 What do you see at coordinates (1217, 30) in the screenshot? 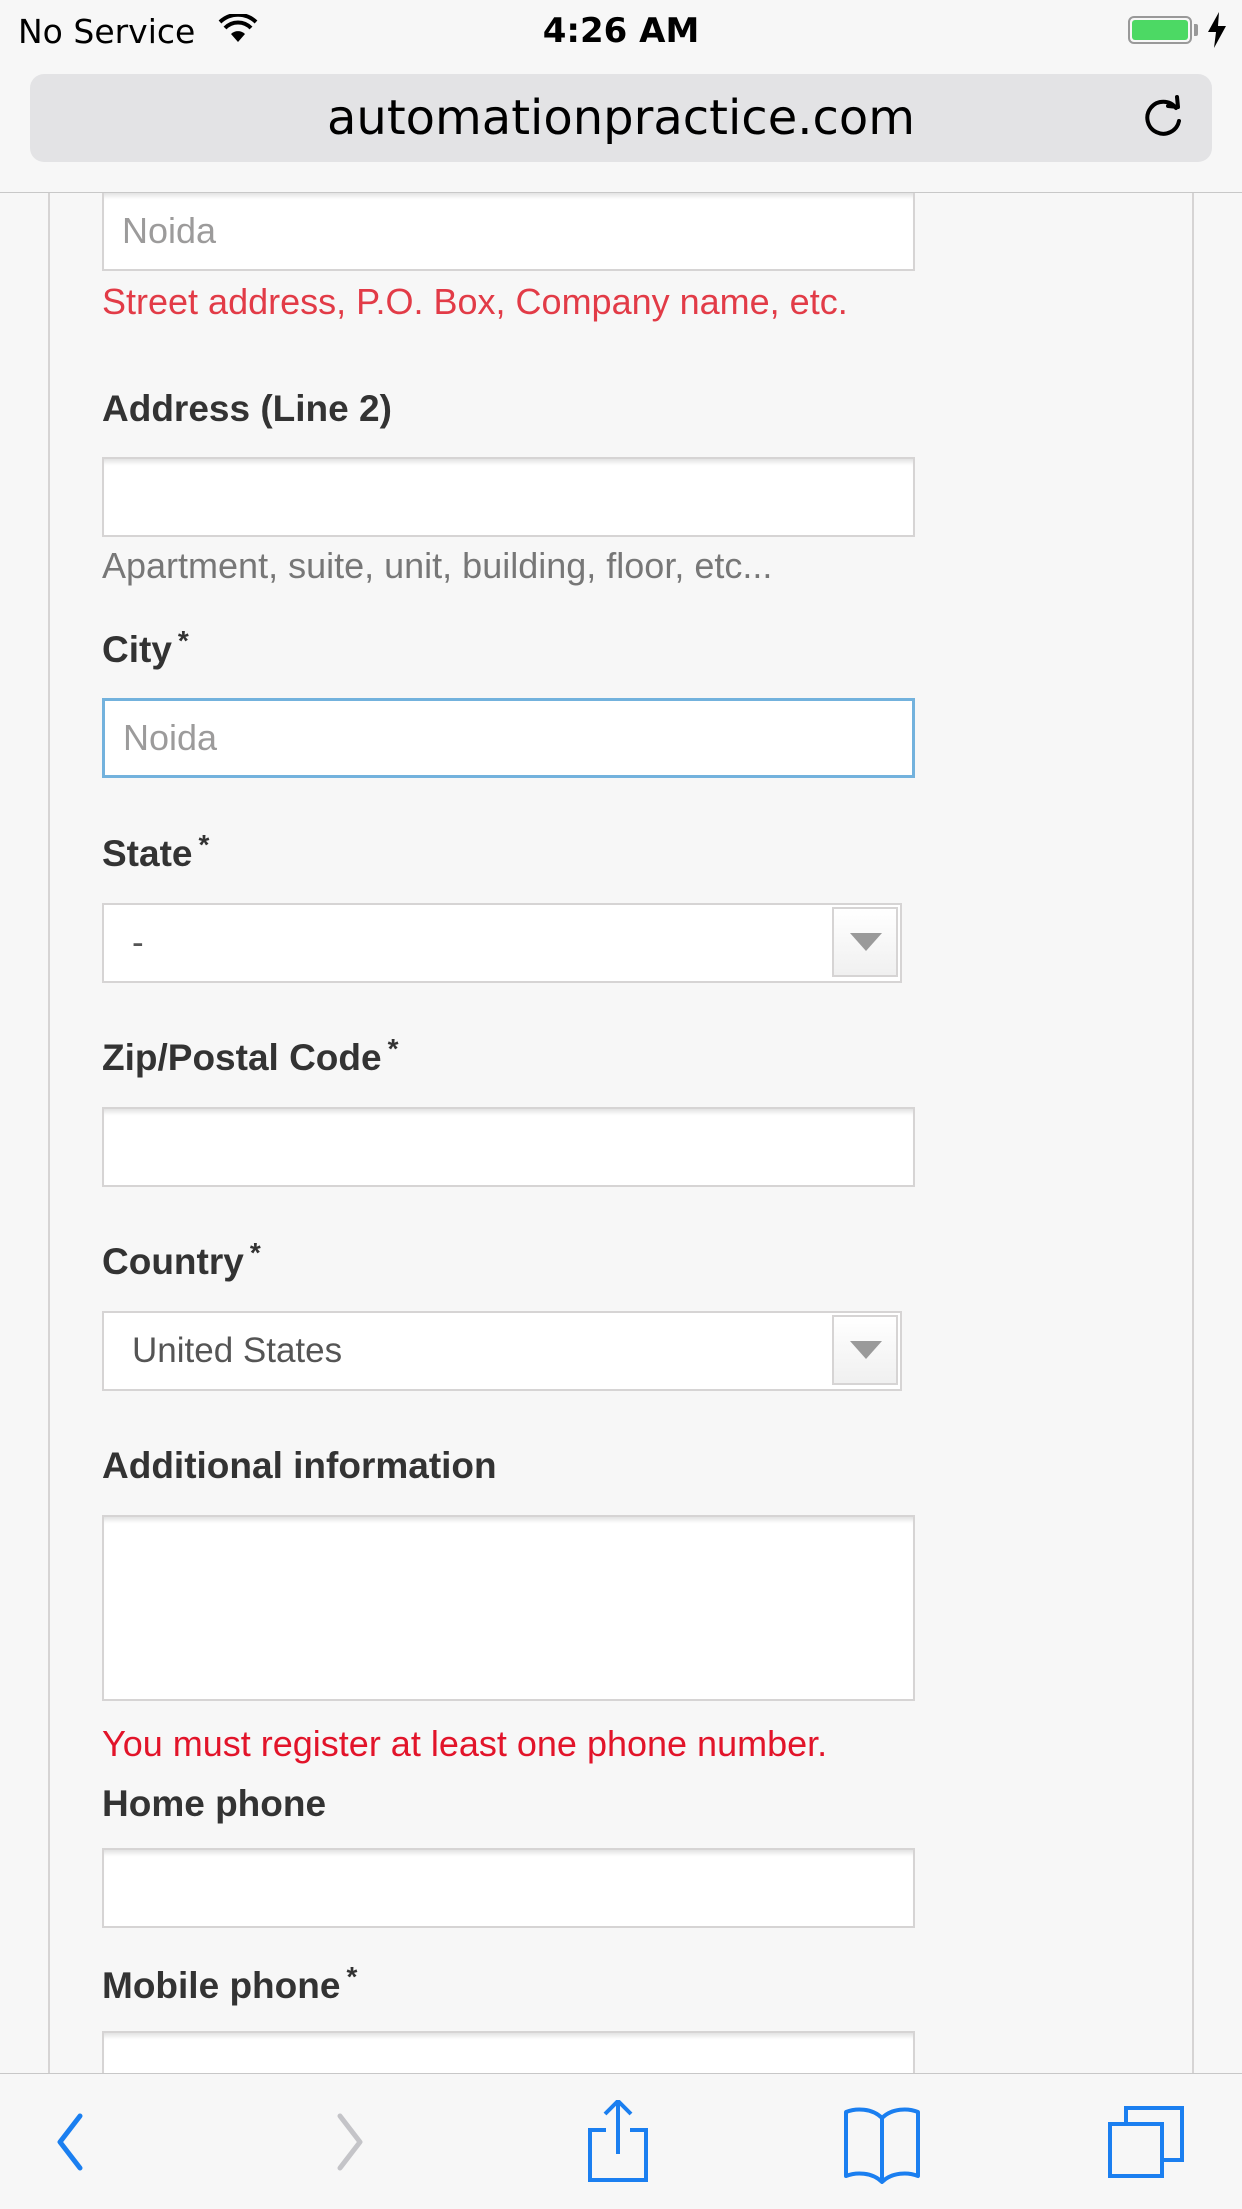
I see `charging-icon` at bounding box center [1217, 30].